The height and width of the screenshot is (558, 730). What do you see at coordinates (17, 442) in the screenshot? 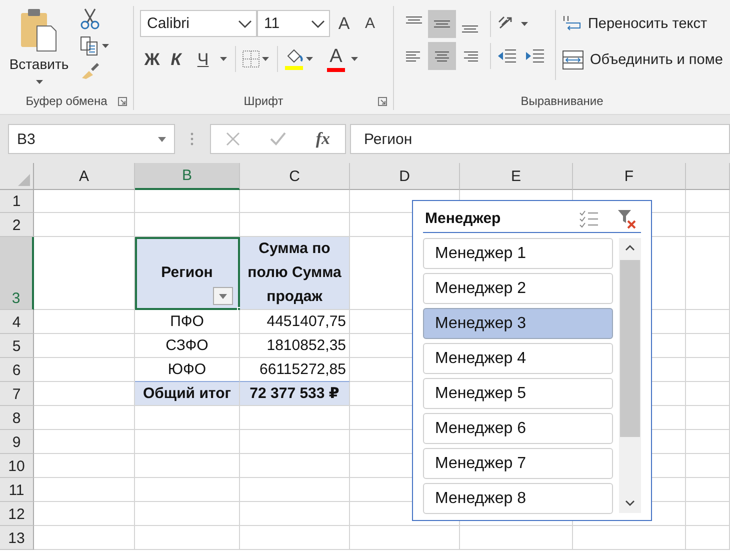
I see `row-header: 9` at bounding box center [17, 442].